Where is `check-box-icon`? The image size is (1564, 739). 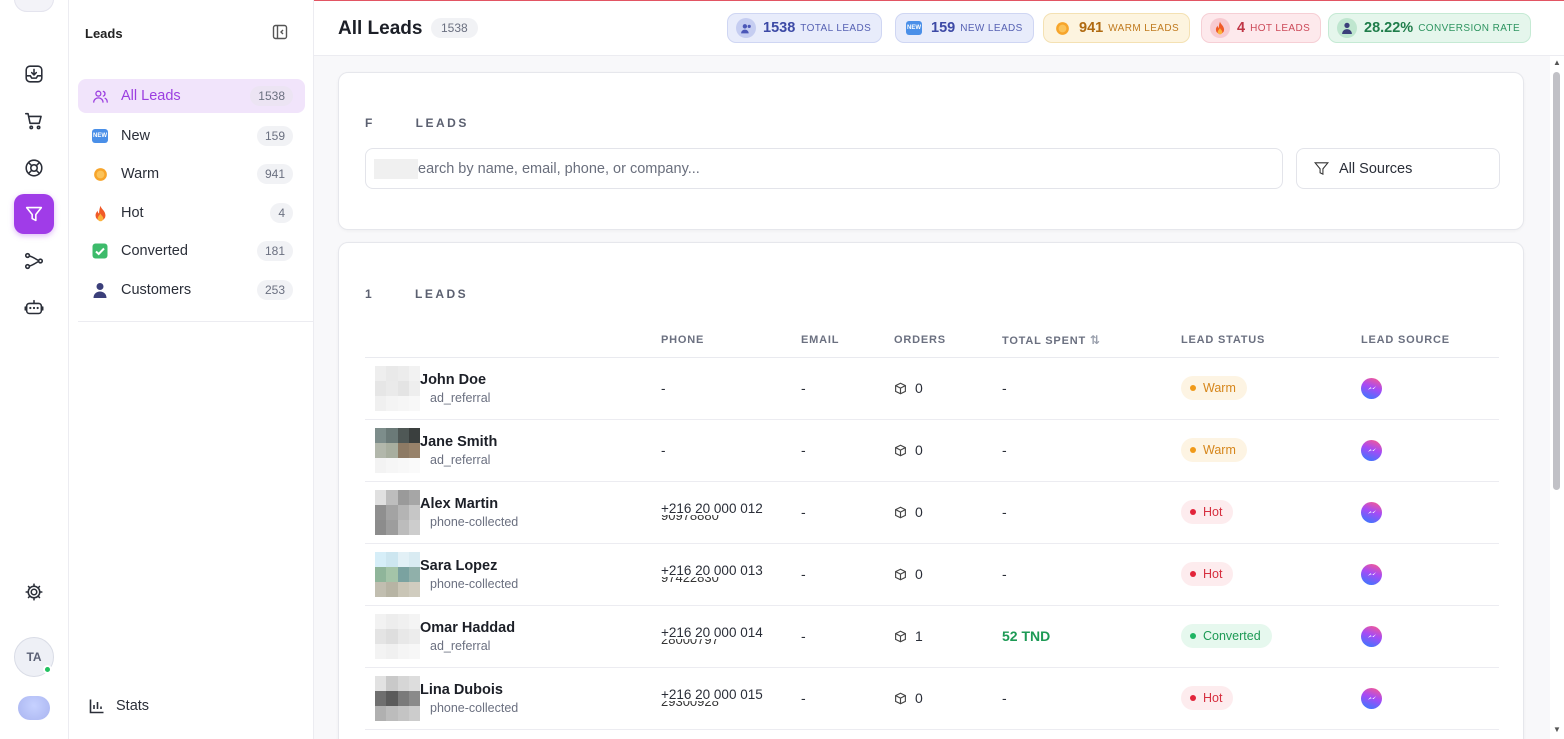
check-box-icon is located at coordinates (100, 251).